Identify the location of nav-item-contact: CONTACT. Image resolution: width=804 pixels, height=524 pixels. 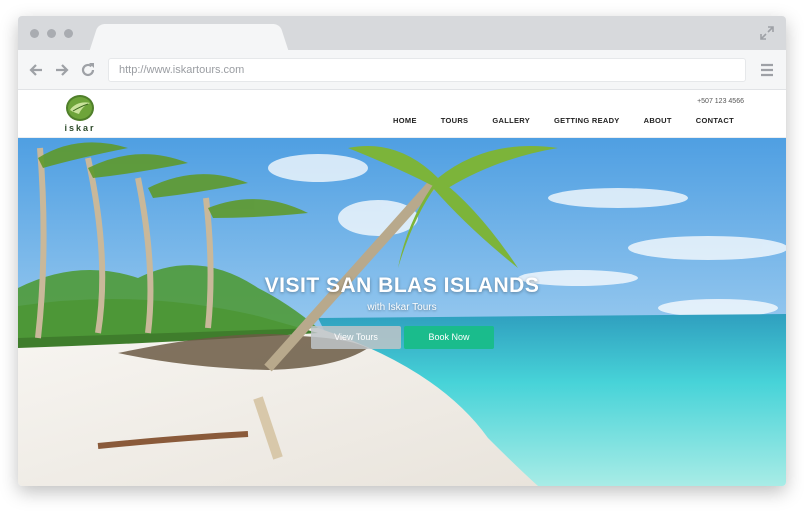
(715, 120).